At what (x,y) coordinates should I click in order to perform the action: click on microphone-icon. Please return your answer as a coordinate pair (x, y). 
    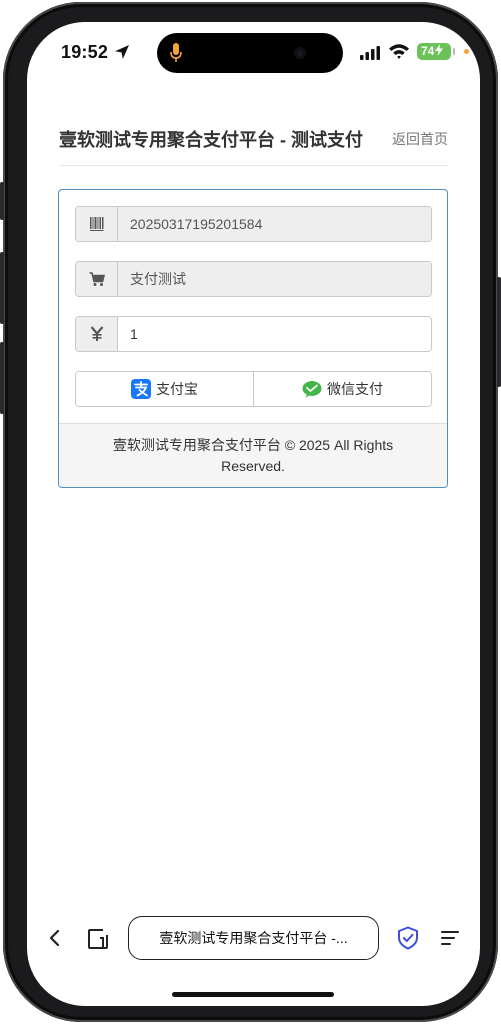
    Looking at the image, I should click on (176, 52).